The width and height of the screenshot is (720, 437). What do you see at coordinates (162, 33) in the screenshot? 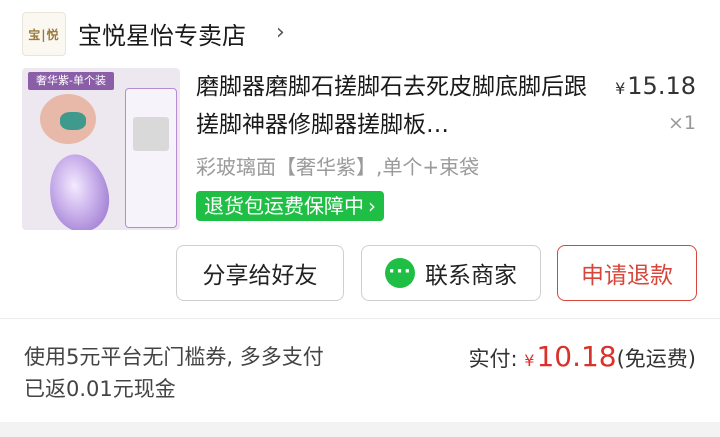
I see `shop-name: 宝悦星怡专卖店` at bounding box center [162, 33].